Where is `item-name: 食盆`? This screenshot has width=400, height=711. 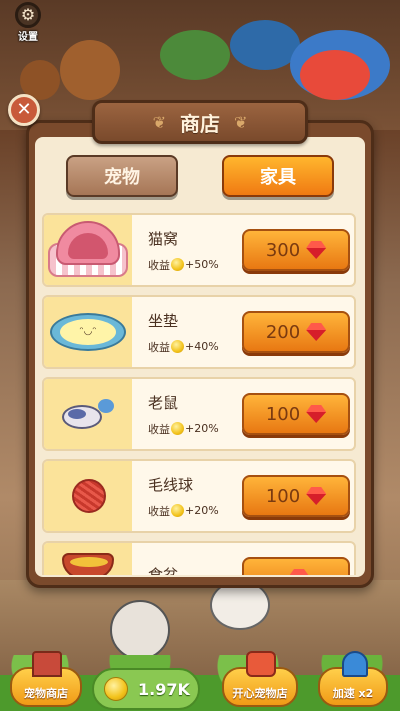 item-name: 食盆 is located at coordinates (163, 570).